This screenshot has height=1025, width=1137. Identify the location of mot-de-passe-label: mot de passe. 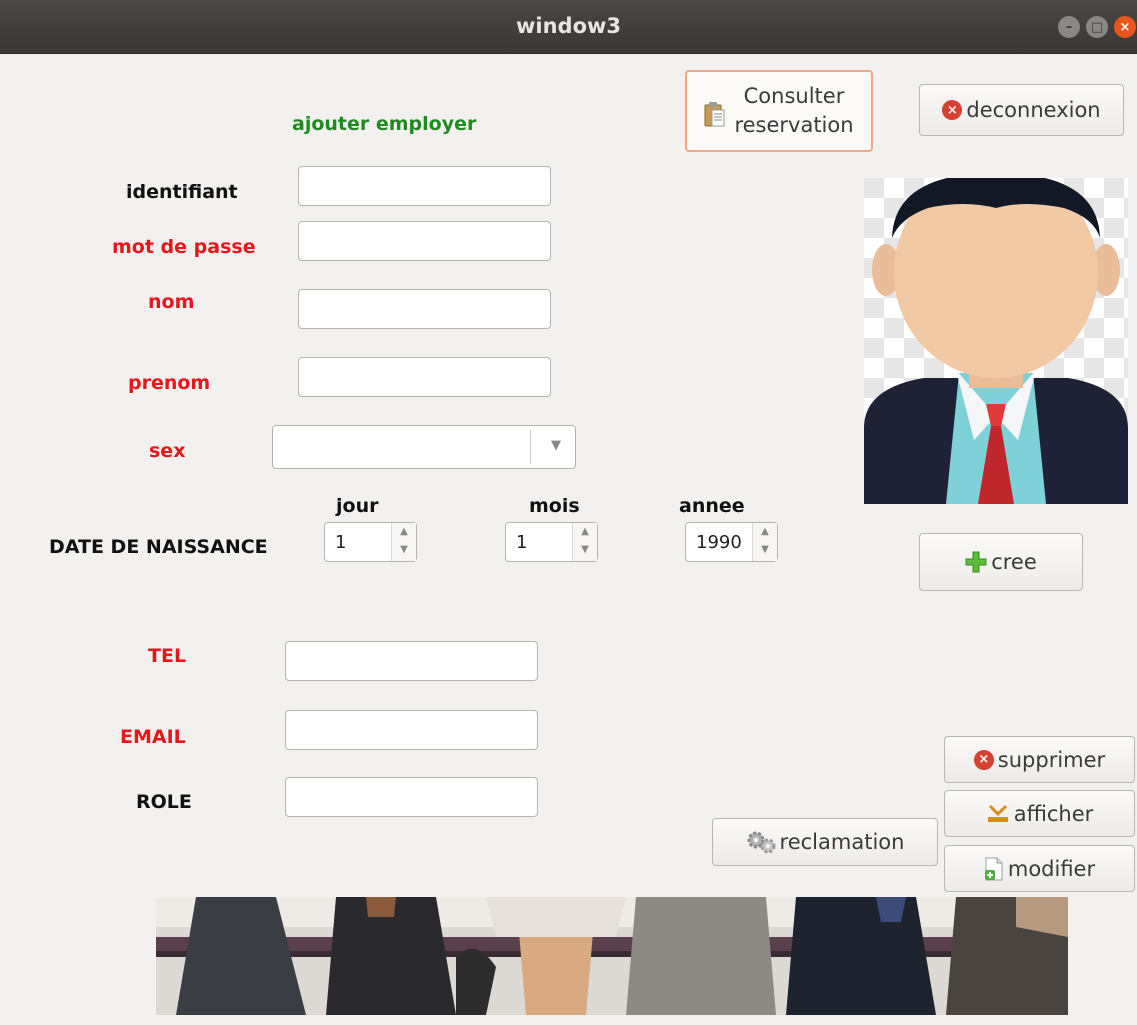
(184, 247).